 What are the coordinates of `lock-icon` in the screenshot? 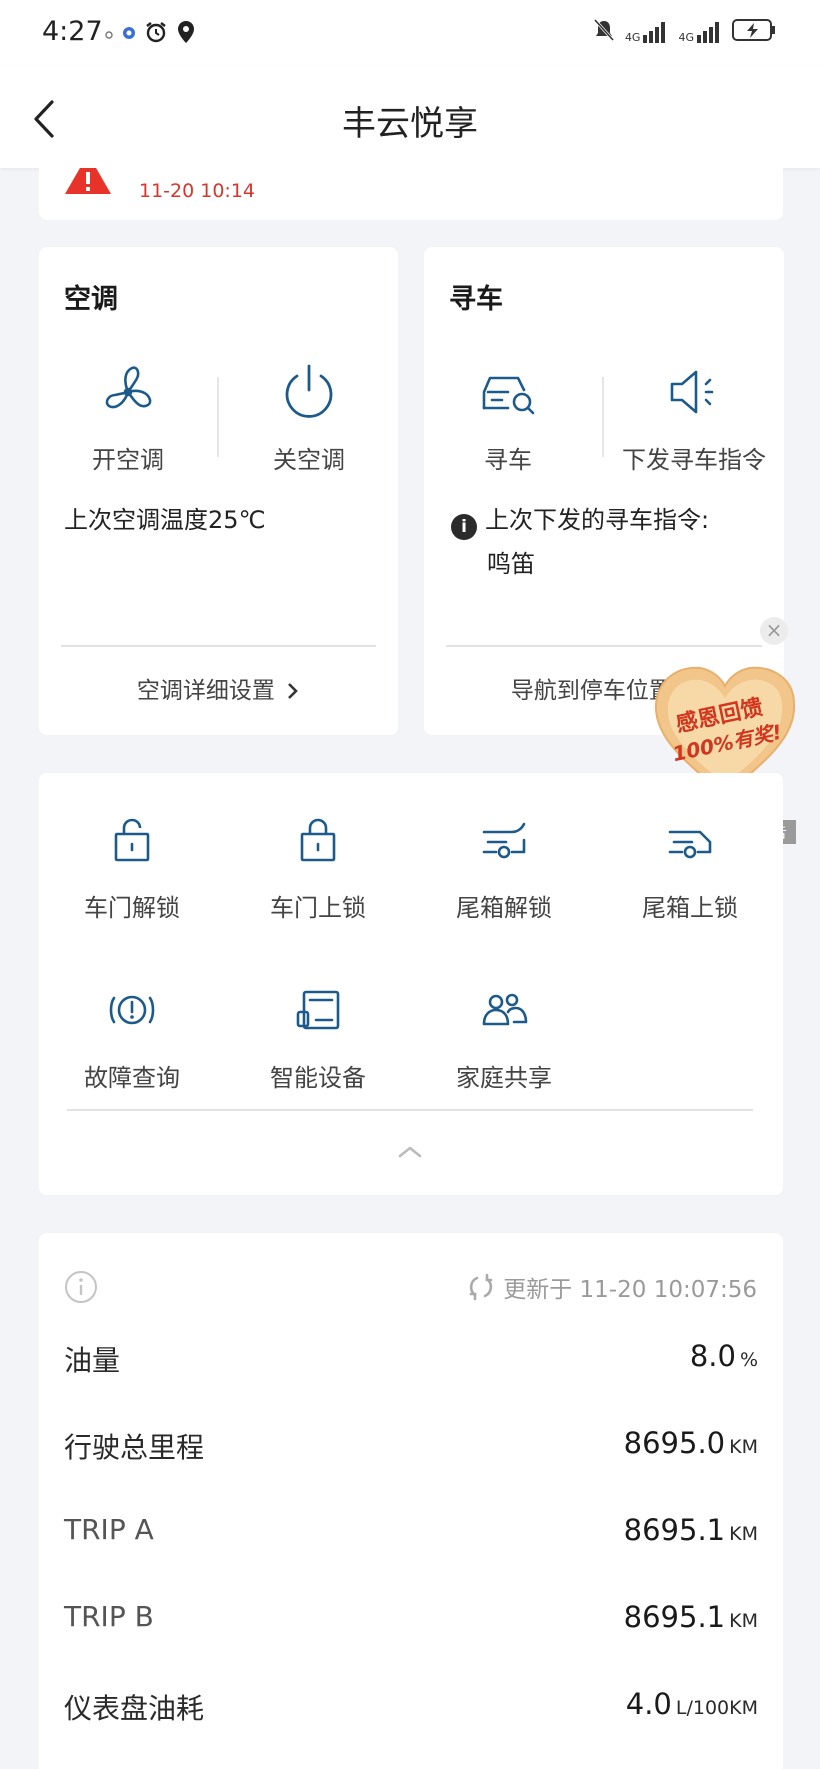 It's located at (318, 840).